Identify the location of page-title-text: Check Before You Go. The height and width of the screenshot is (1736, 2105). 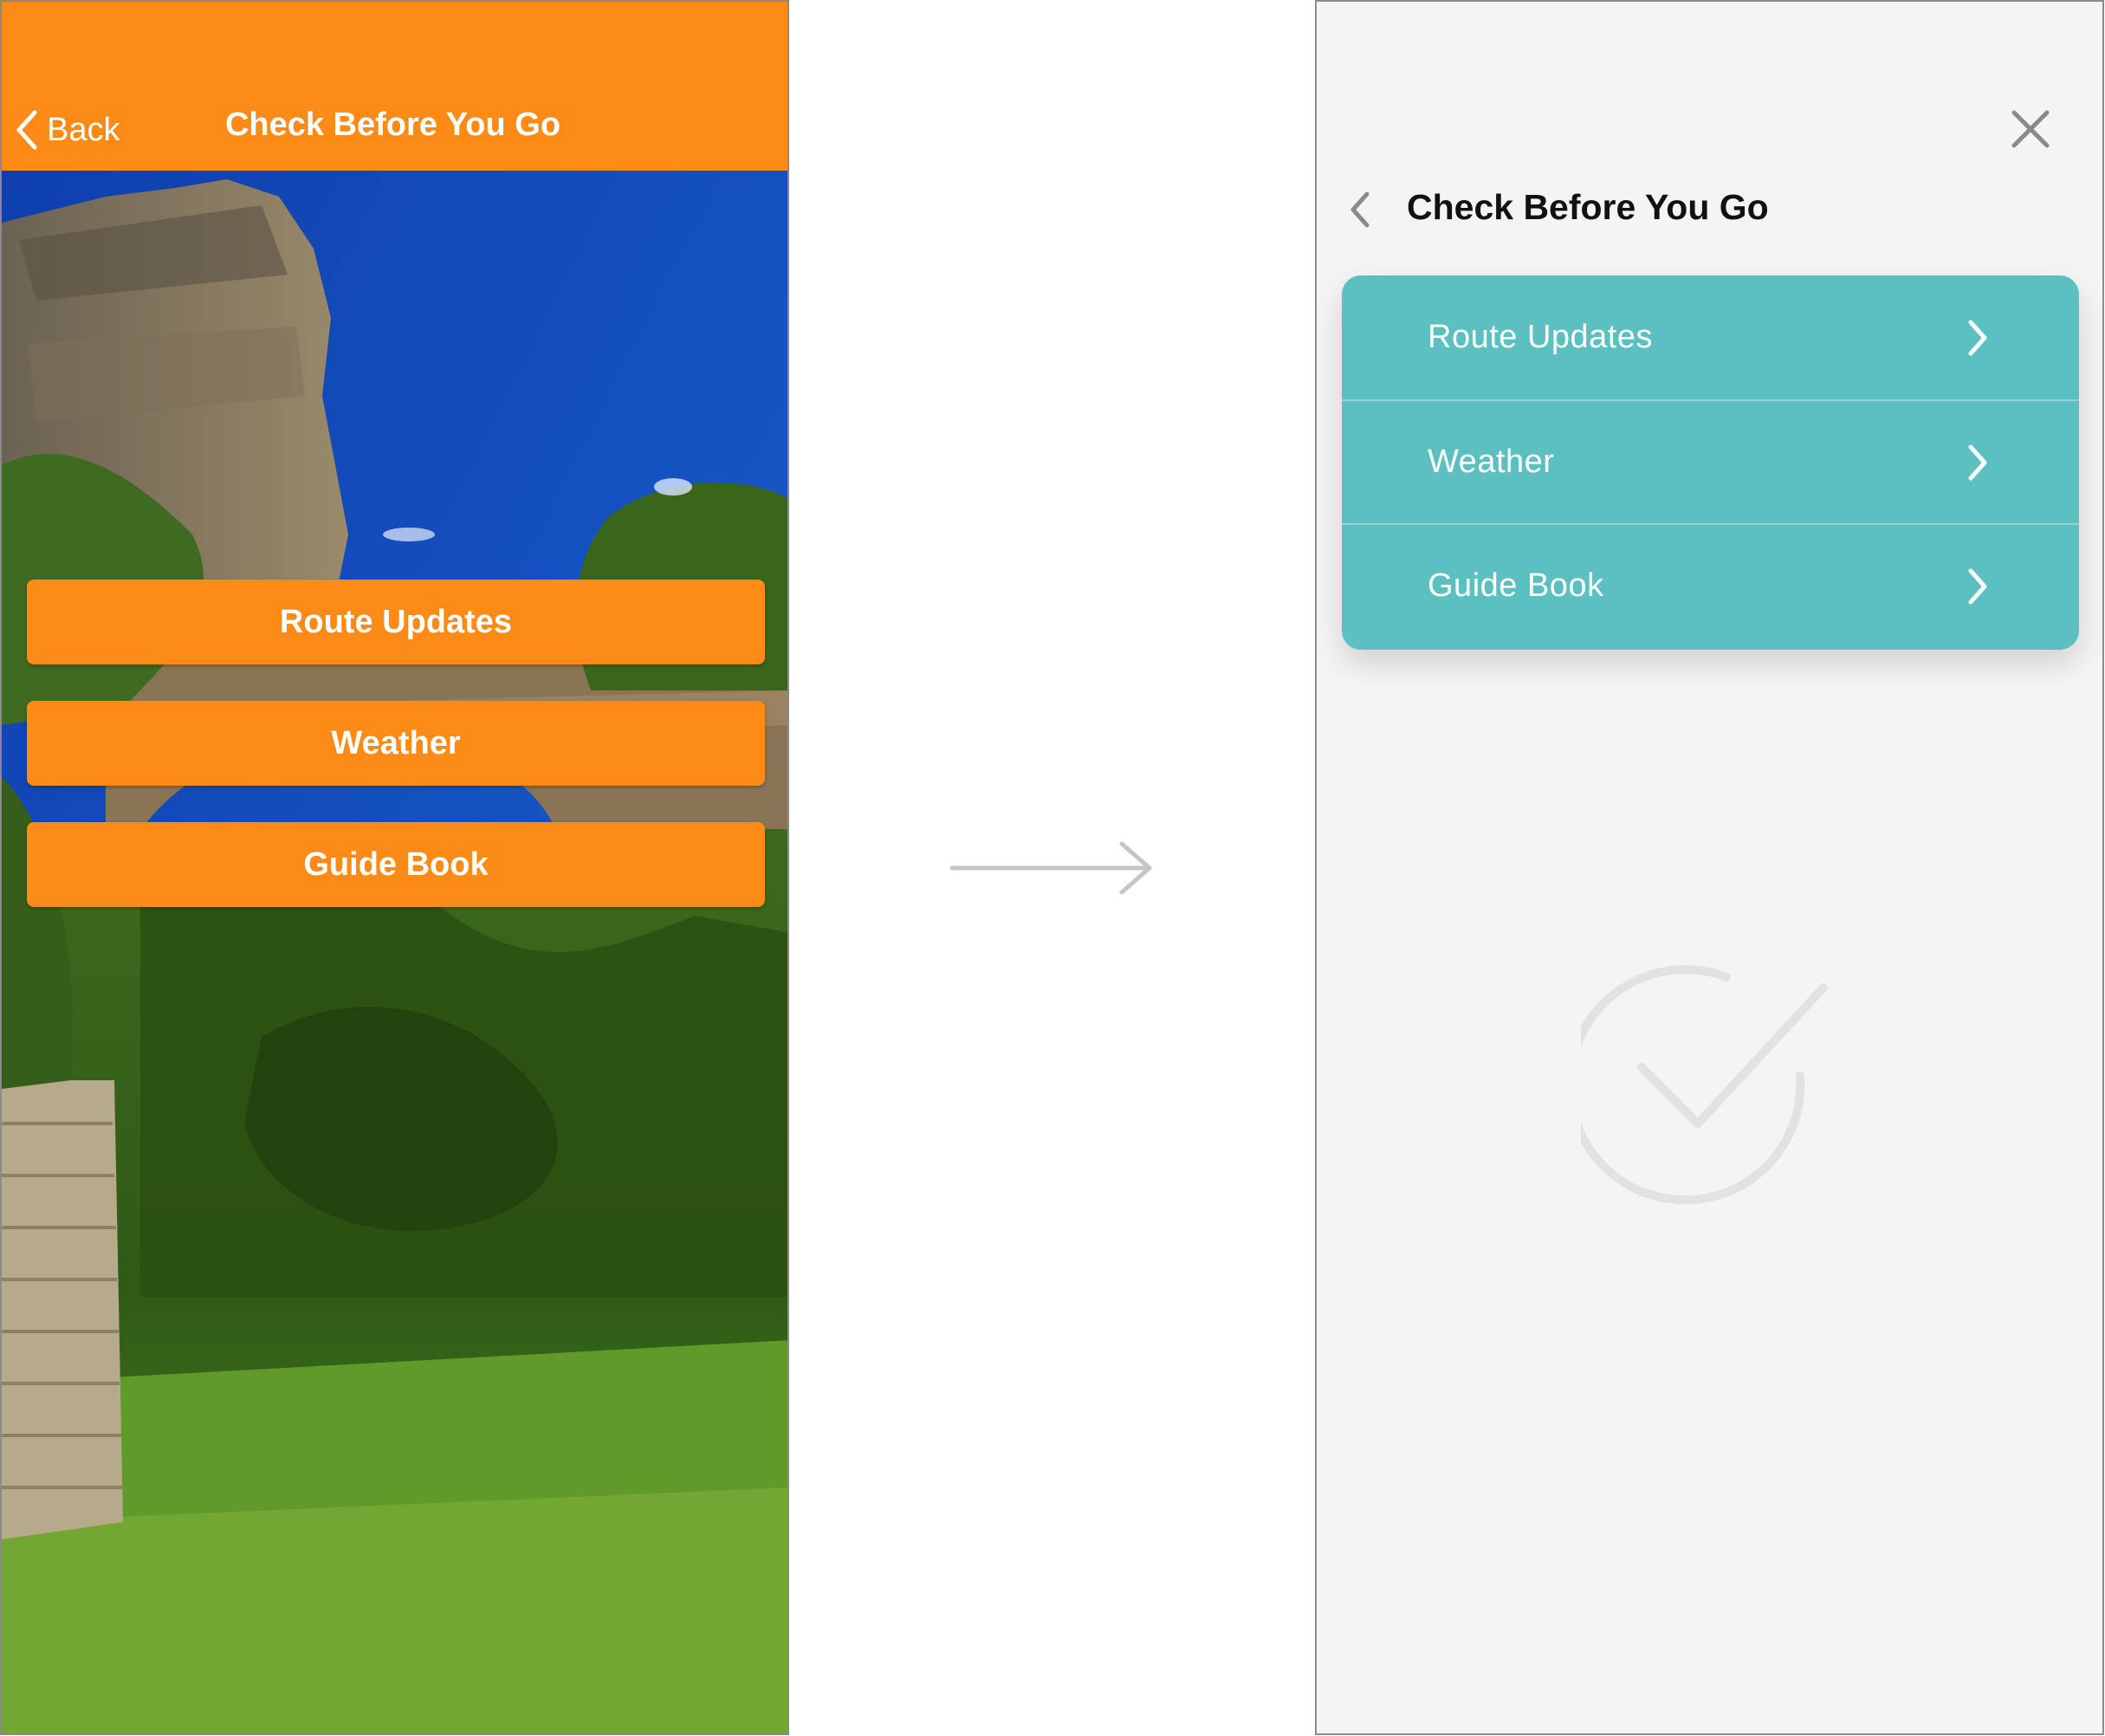
(392, 125).